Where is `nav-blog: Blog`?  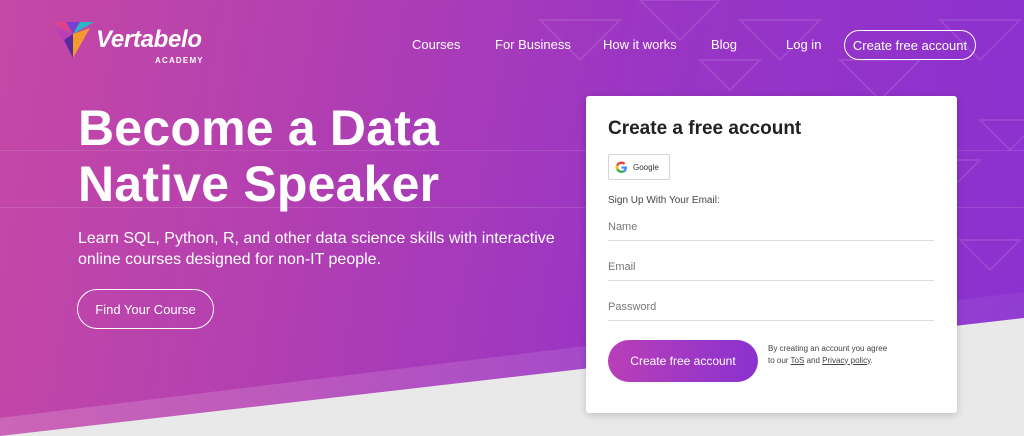 nav-blog: Blog is located at coordinates (724, 44).